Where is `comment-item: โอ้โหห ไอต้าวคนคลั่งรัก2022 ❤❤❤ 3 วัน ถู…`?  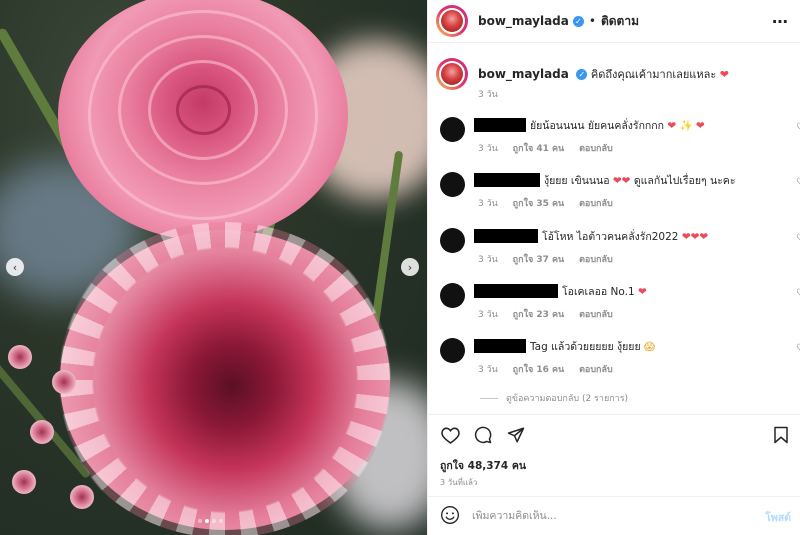
comment-item: โอ้โหห ไอต้าวคนคลั่งรัก2022 ❤❤❤ 3 วัน ถู… is located at coordinates (620, 253).